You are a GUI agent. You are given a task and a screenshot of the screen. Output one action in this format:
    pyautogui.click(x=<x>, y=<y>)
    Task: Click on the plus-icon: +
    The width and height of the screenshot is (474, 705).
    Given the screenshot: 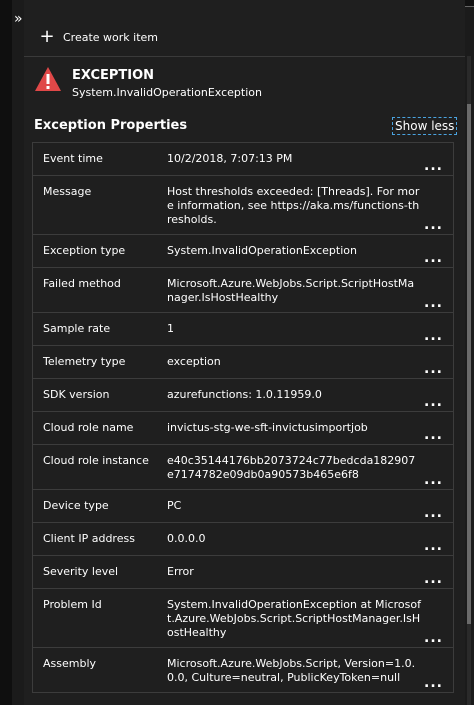 What is the action you would take?
    pyautogui.click(x=47, y=36)
    